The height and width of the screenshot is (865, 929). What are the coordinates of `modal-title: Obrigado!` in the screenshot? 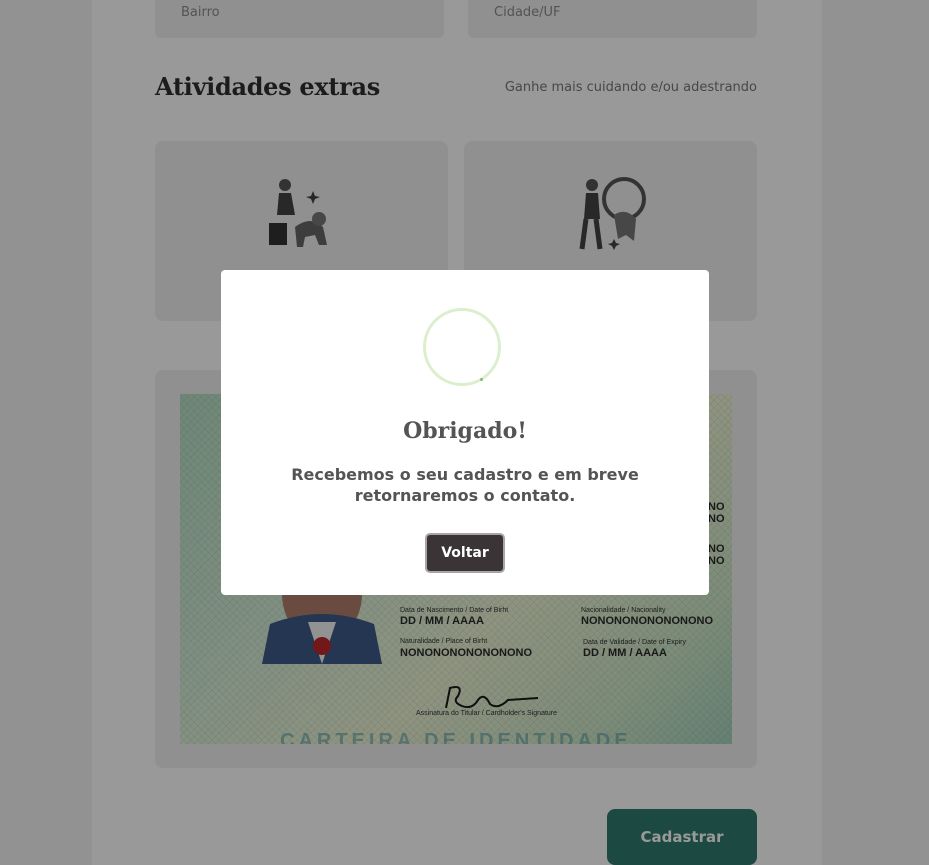 It's located at (465, 431).